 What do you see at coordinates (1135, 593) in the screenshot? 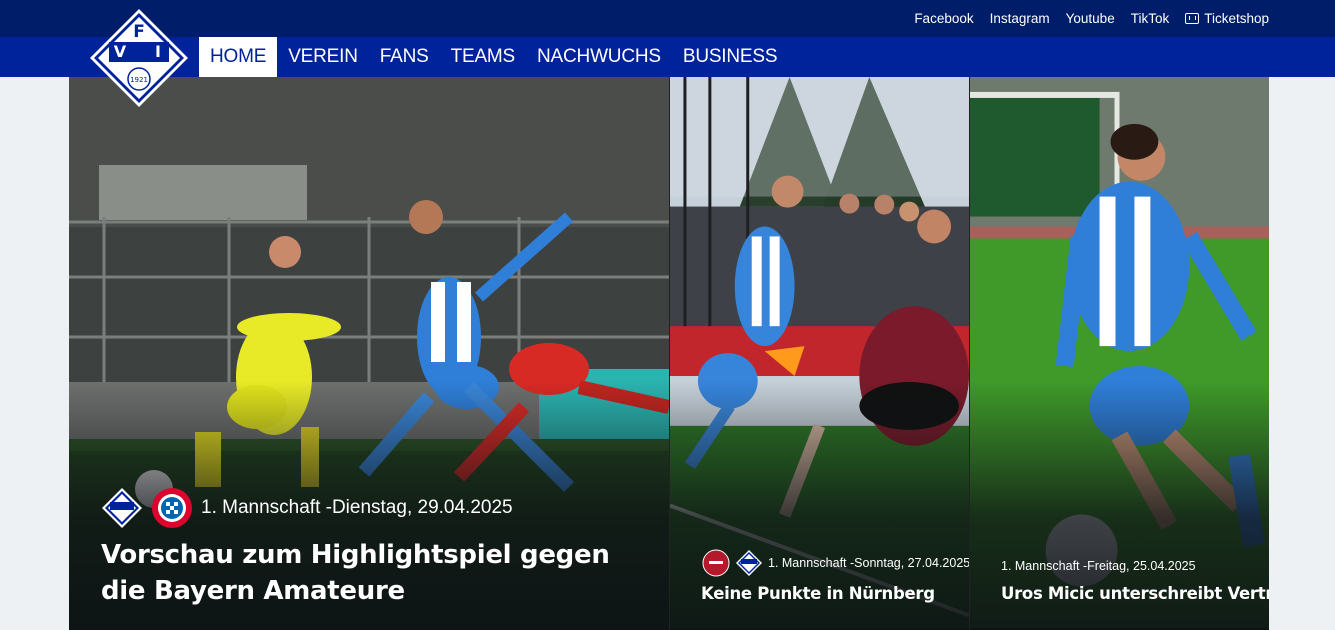
I see `news-title: Uros Micic unterschreibt Vertrag f` at bounding box center [1135, 593].